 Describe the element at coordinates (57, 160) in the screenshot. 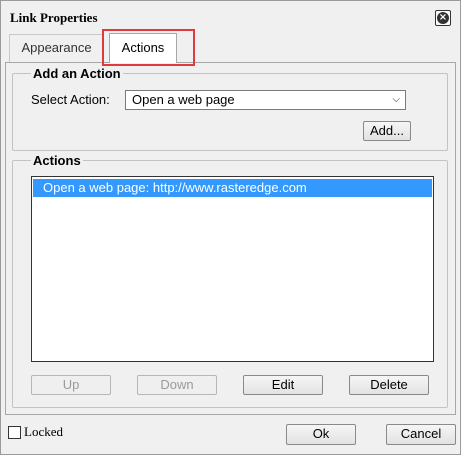

I see `actions-group-label: Actions` at that location.